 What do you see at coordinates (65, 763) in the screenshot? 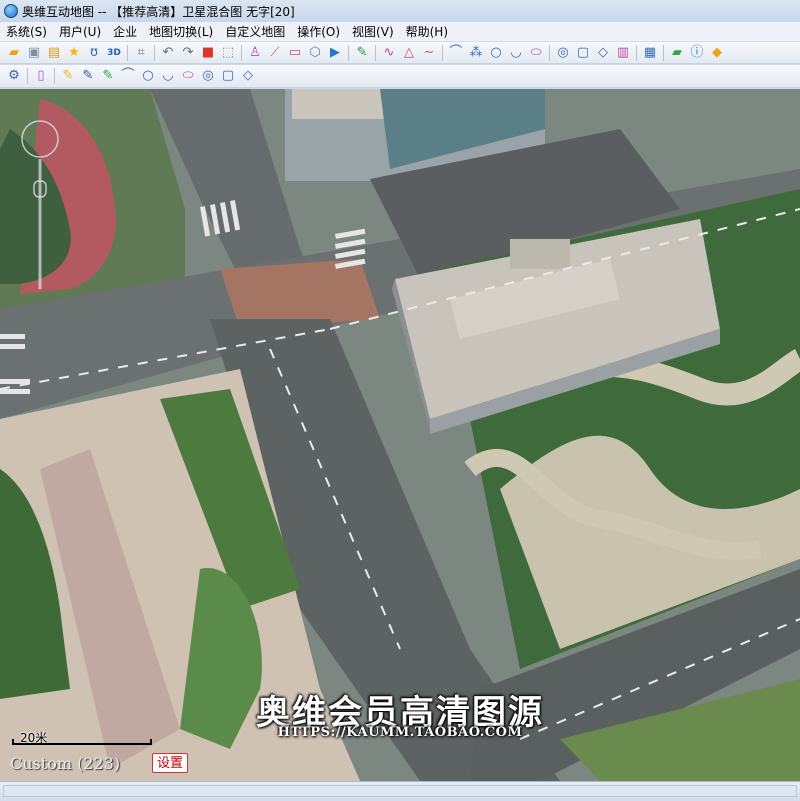
I see `custom-map-label: Custom (223)` at bounding box center [65, 763].